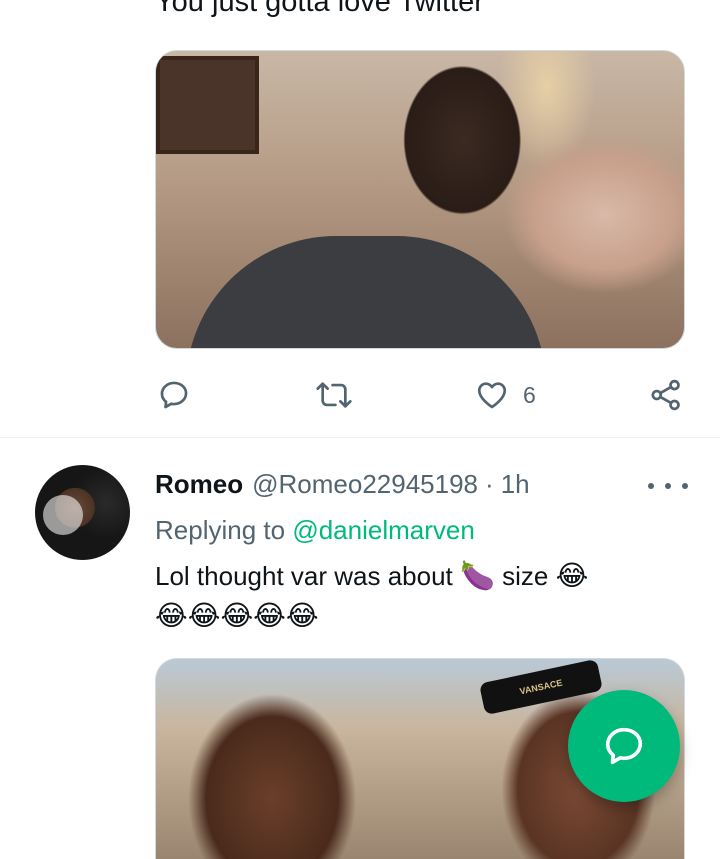  I want to click on retweet-button, so click(334, 395).